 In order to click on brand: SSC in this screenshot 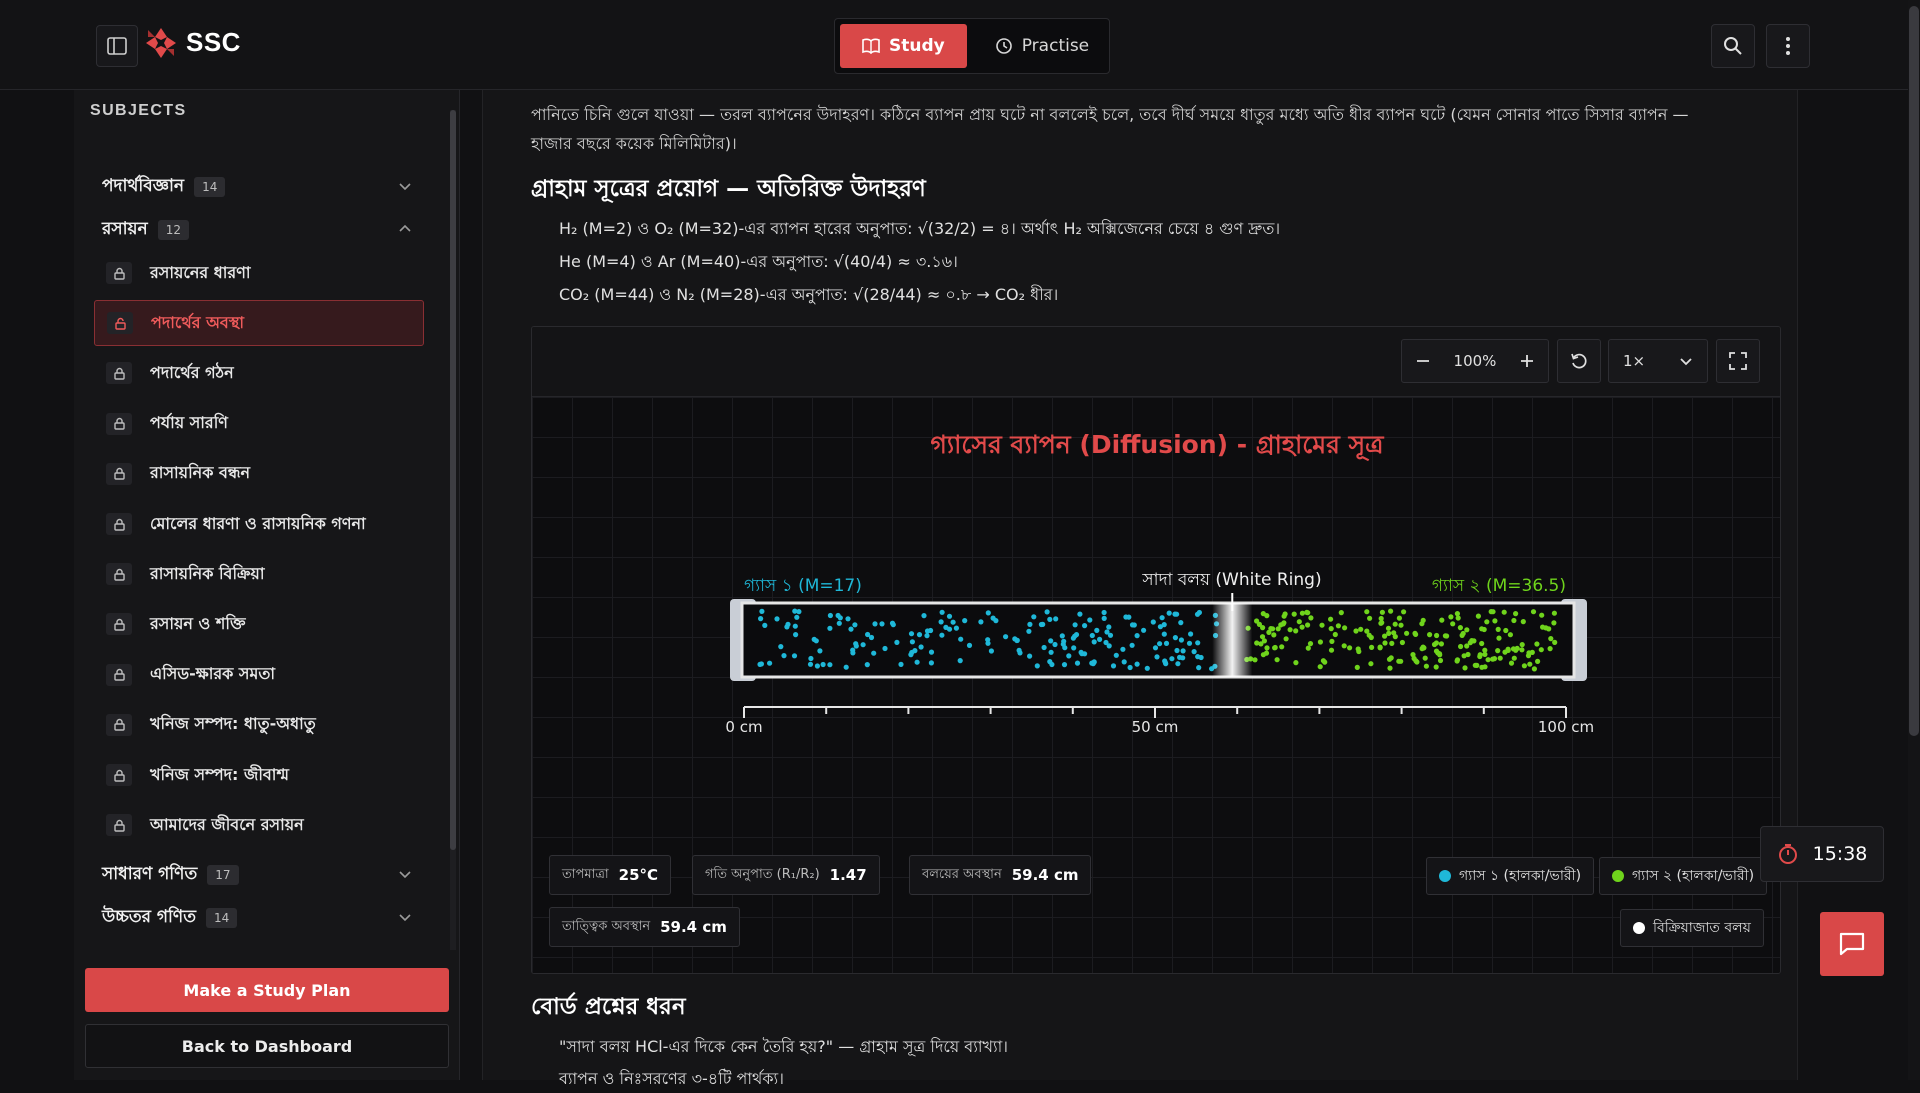, I will do `click(193, 42)`.